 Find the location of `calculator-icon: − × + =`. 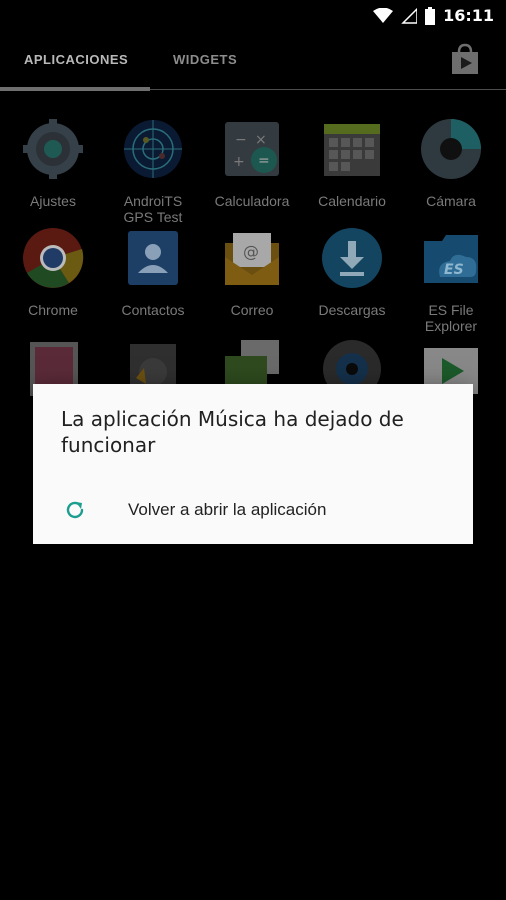

calculator-icon: − × + = is located at coordinates (252, 149).